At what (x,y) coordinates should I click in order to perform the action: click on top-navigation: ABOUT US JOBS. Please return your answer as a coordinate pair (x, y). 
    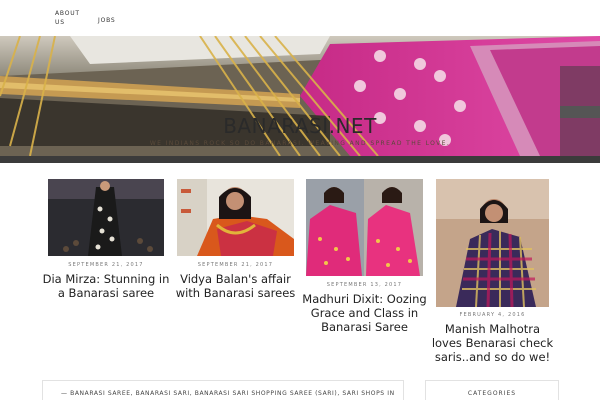
    Looking at the image, I should click on (300, 18).